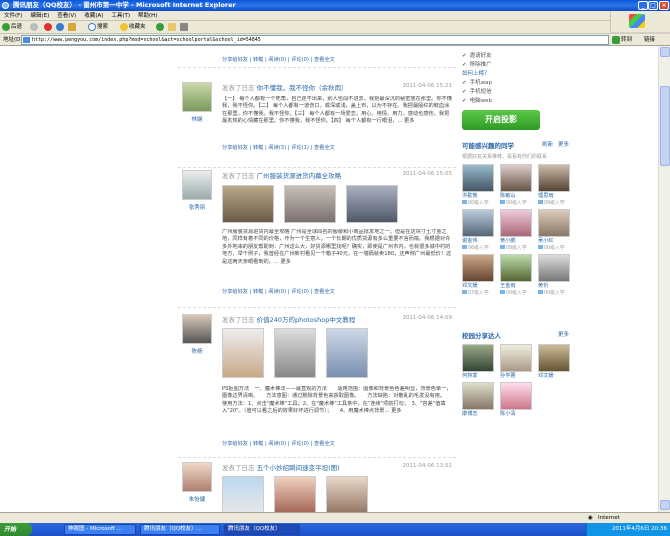 This screenshot has height=536, width=670. Describe the element at coordinates (664, 279) in the screenshot. I see `vertical-scrollbar` at that location.